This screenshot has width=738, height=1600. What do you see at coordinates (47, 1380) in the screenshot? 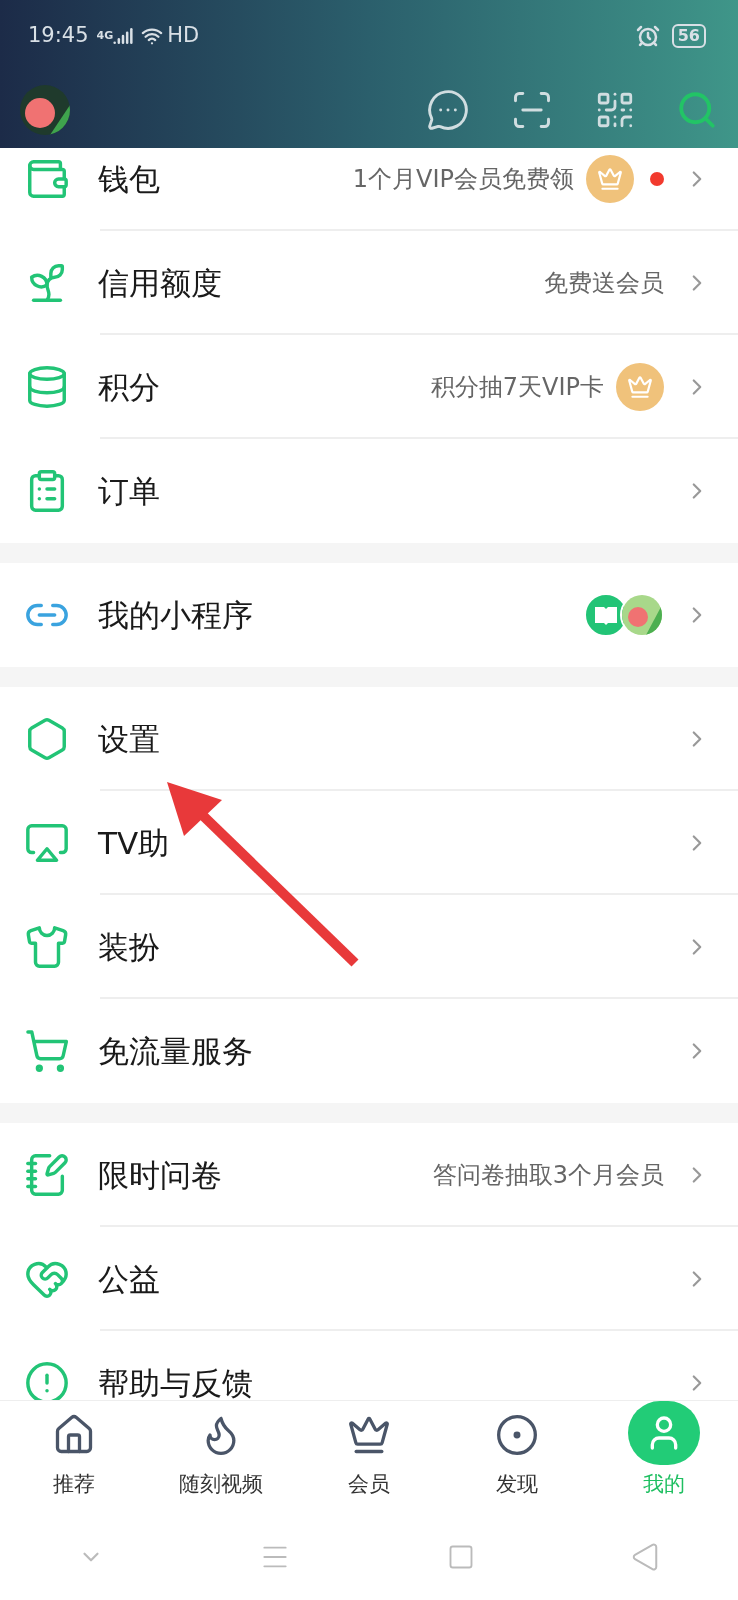
I see `alert-icon` at bounding box center [47, 1380].